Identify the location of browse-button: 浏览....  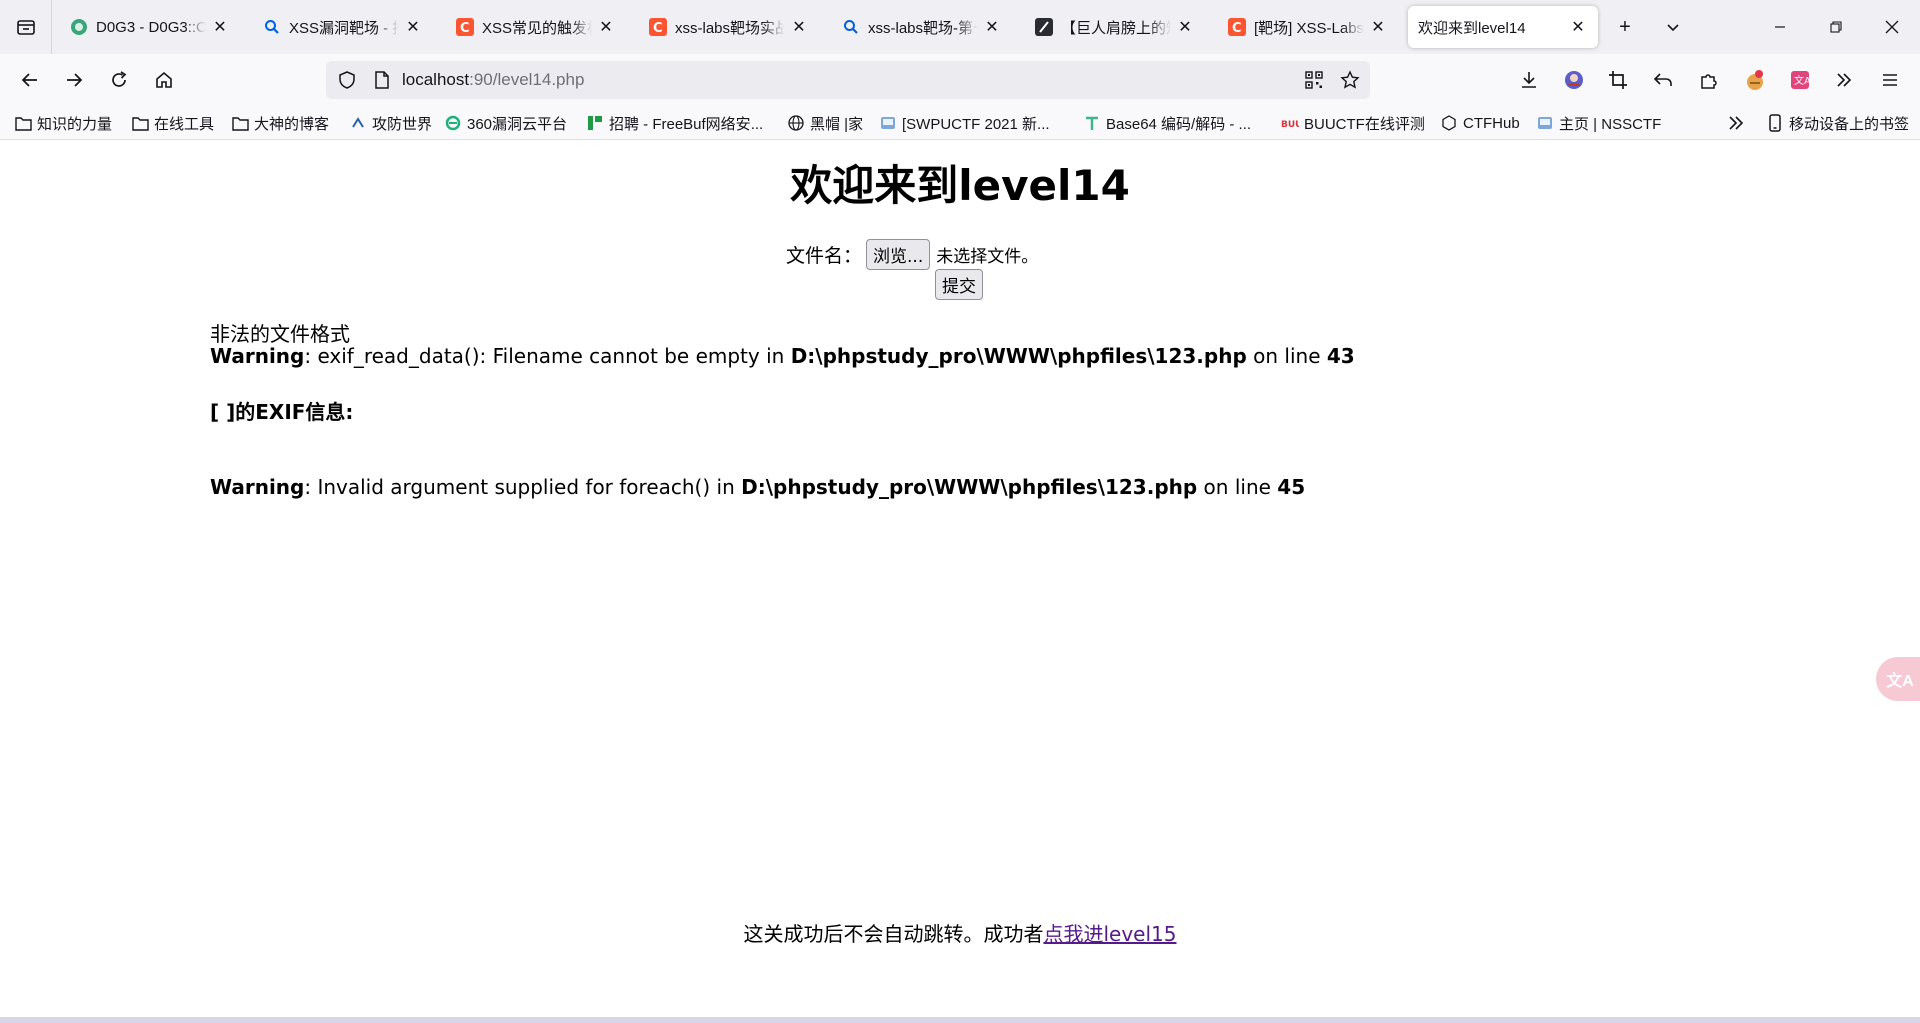
(898, 254).